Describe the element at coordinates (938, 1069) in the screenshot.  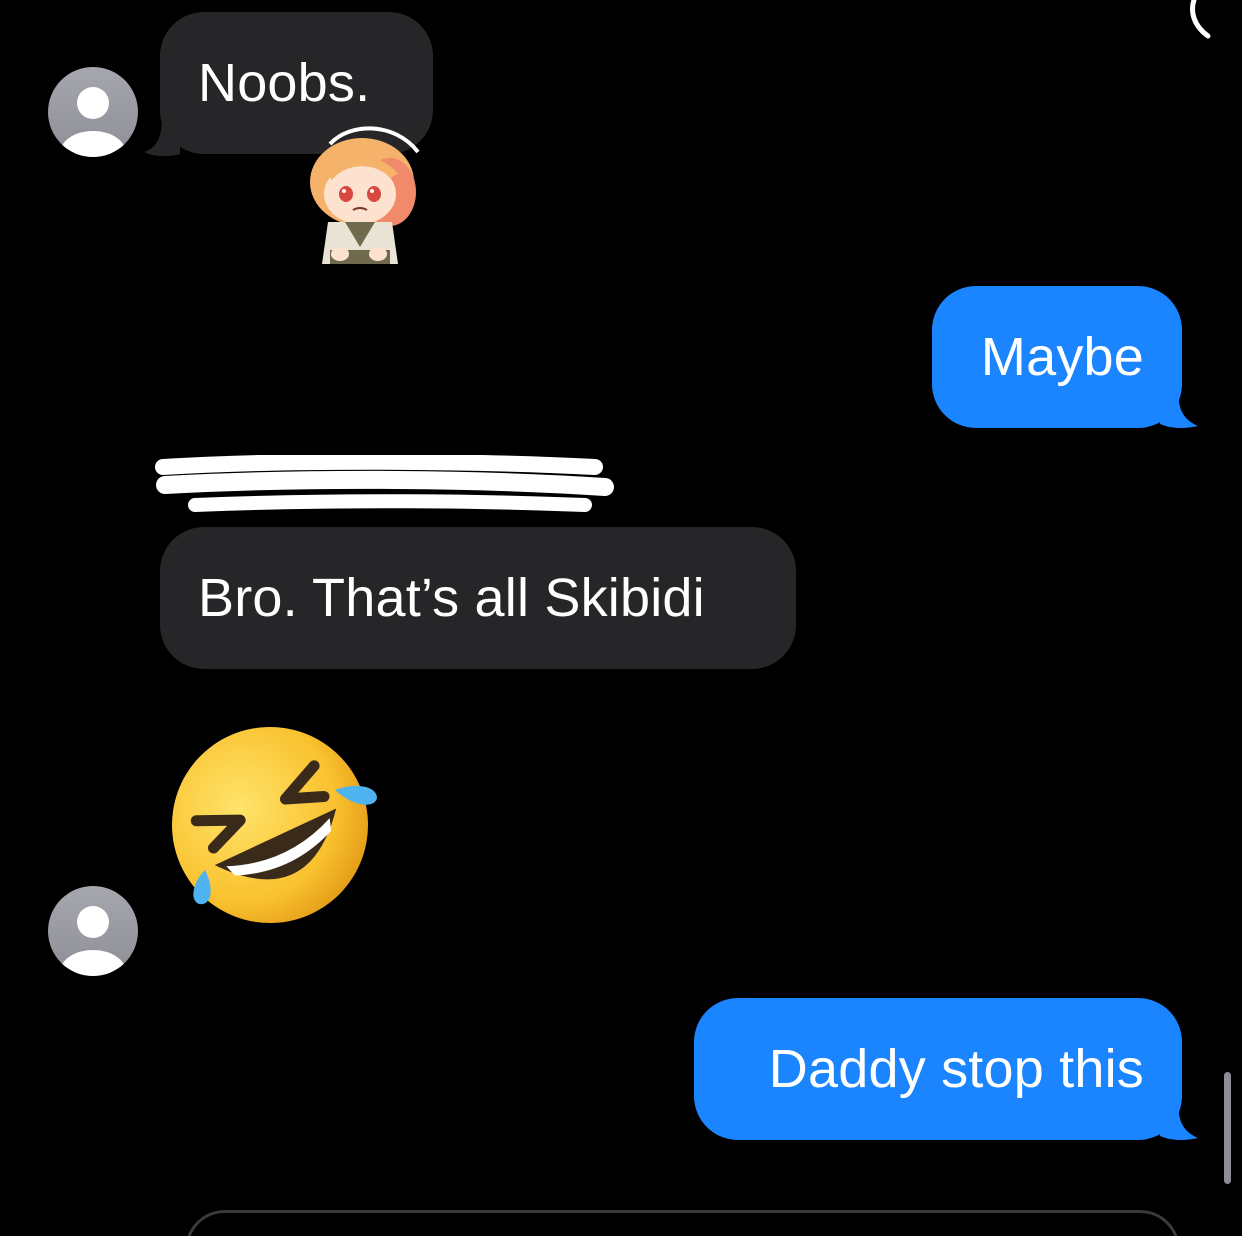
I see `message-bubble-outgoing: Daddy stop this` at that location.